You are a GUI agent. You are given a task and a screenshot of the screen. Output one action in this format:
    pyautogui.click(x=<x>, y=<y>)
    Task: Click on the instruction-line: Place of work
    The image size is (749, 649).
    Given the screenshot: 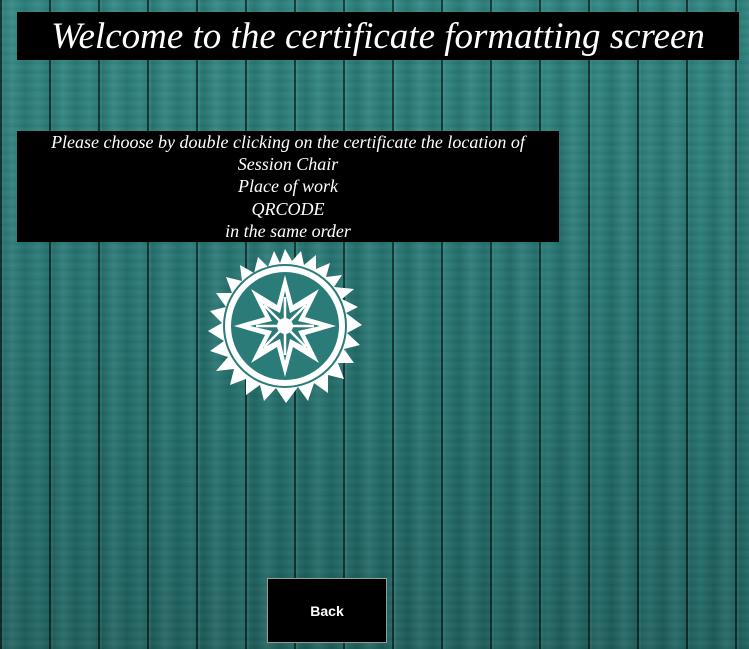 What is the action you would take?
    pyautogui.click(x=288, y=186)
    